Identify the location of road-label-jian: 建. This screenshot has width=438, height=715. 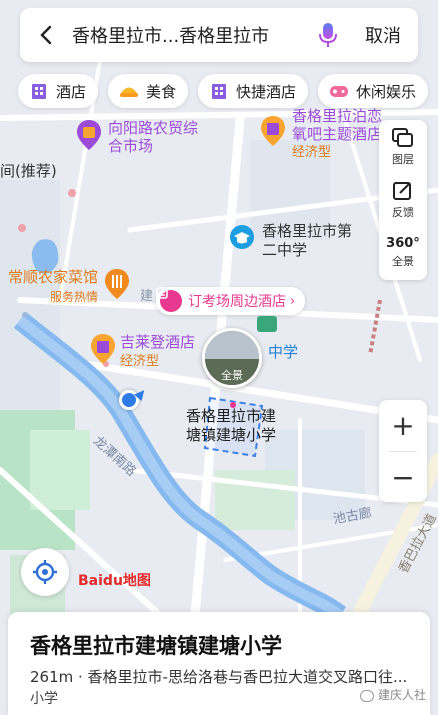
(147, 296).